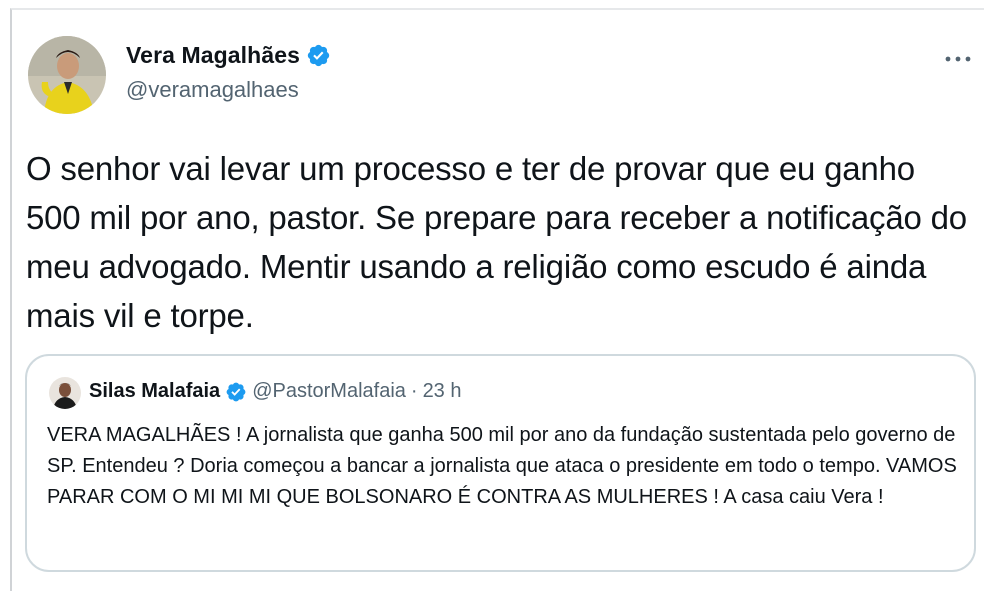  Describe the element at coordinates (154, 391) in the screenshot. I see `quoted-author-name: Silas Malafaia` at that location.